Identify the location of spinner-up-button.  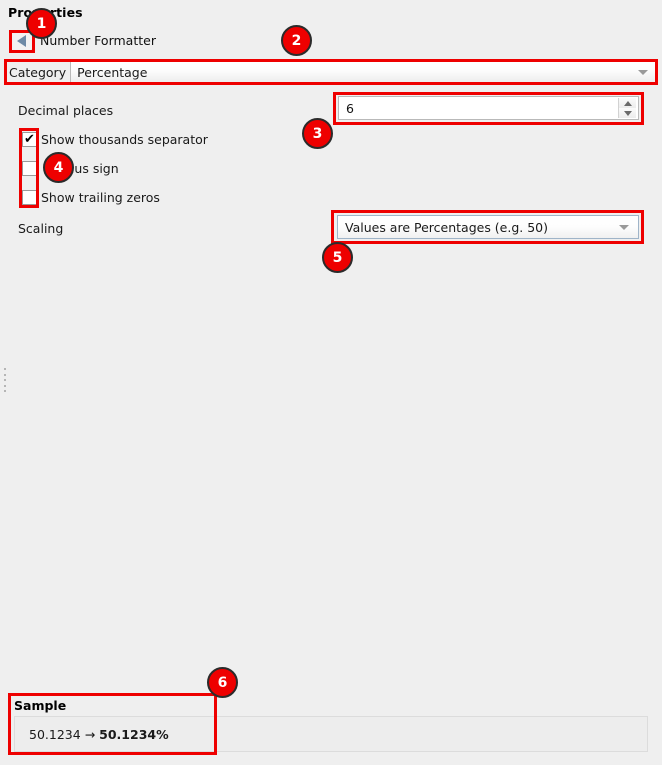
(627, 103).